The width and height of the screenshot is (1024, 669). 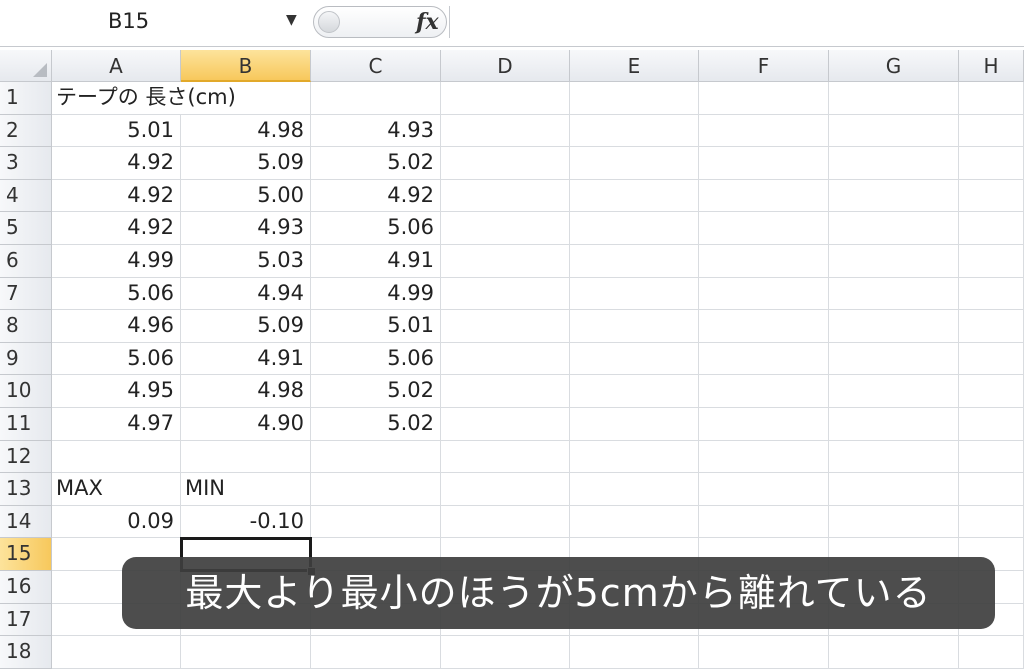 What do you see at coordinates (634, 326) in the screenshot?
I see `cell-E8` at bounding box center [634, 326].